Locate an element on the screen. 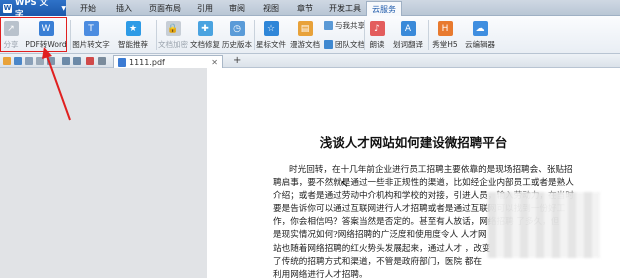 The image size is (620, 278). chevron-down-icon: ▼ is located at coordinates (63, 8).